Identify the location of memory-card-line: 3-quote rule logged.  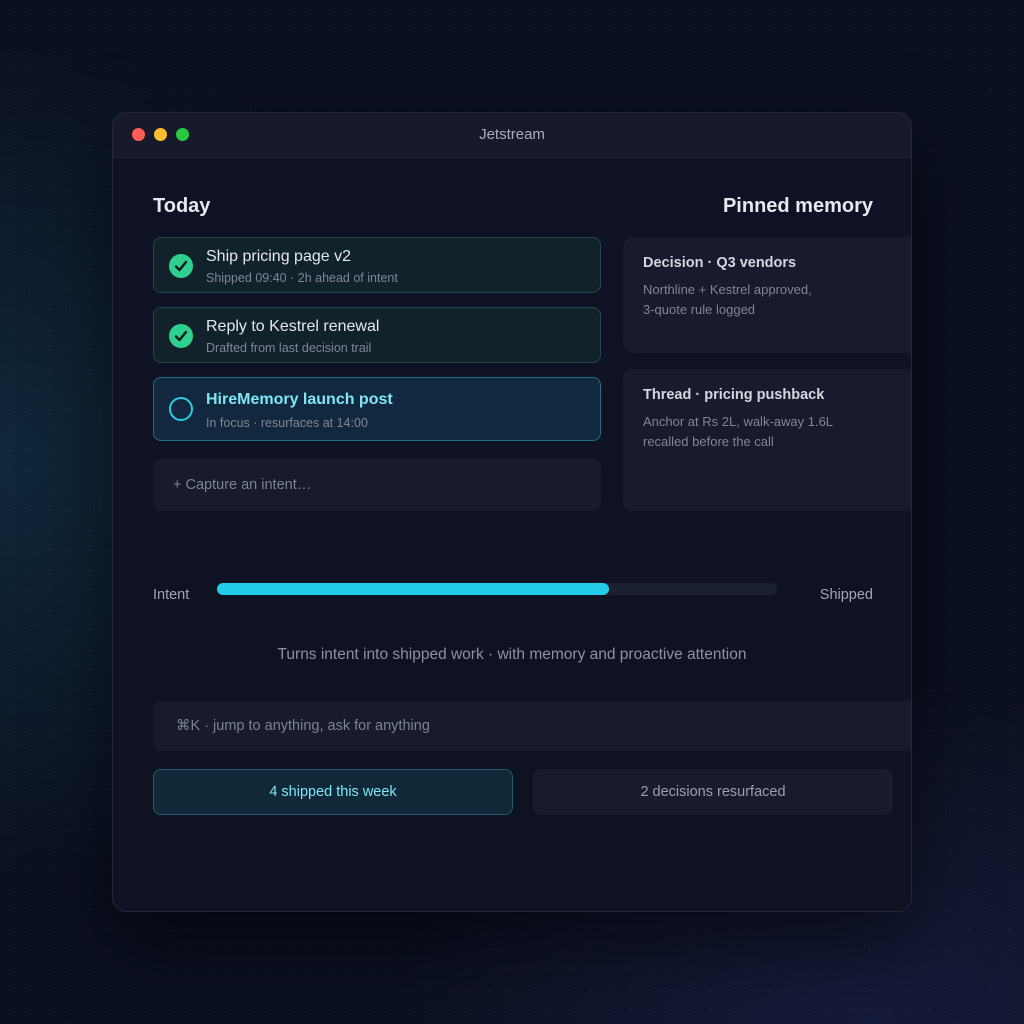
(699, 309).